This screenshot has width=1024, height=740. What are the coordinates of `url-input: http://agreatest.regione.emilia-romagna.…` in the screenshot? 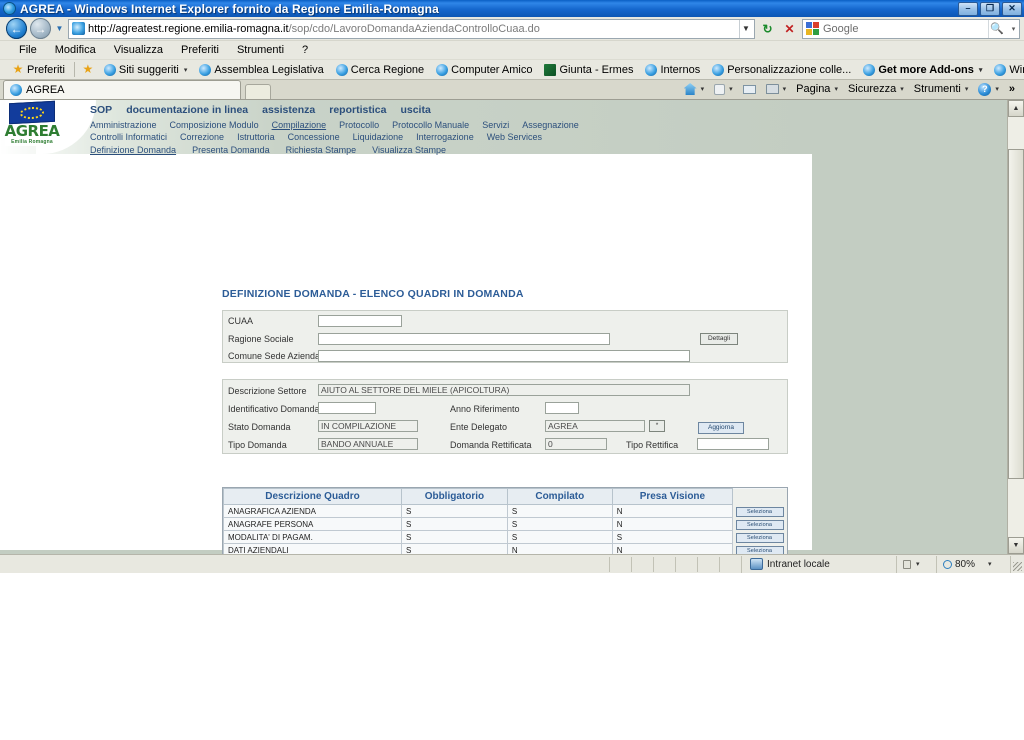 It's located at (411, 28).